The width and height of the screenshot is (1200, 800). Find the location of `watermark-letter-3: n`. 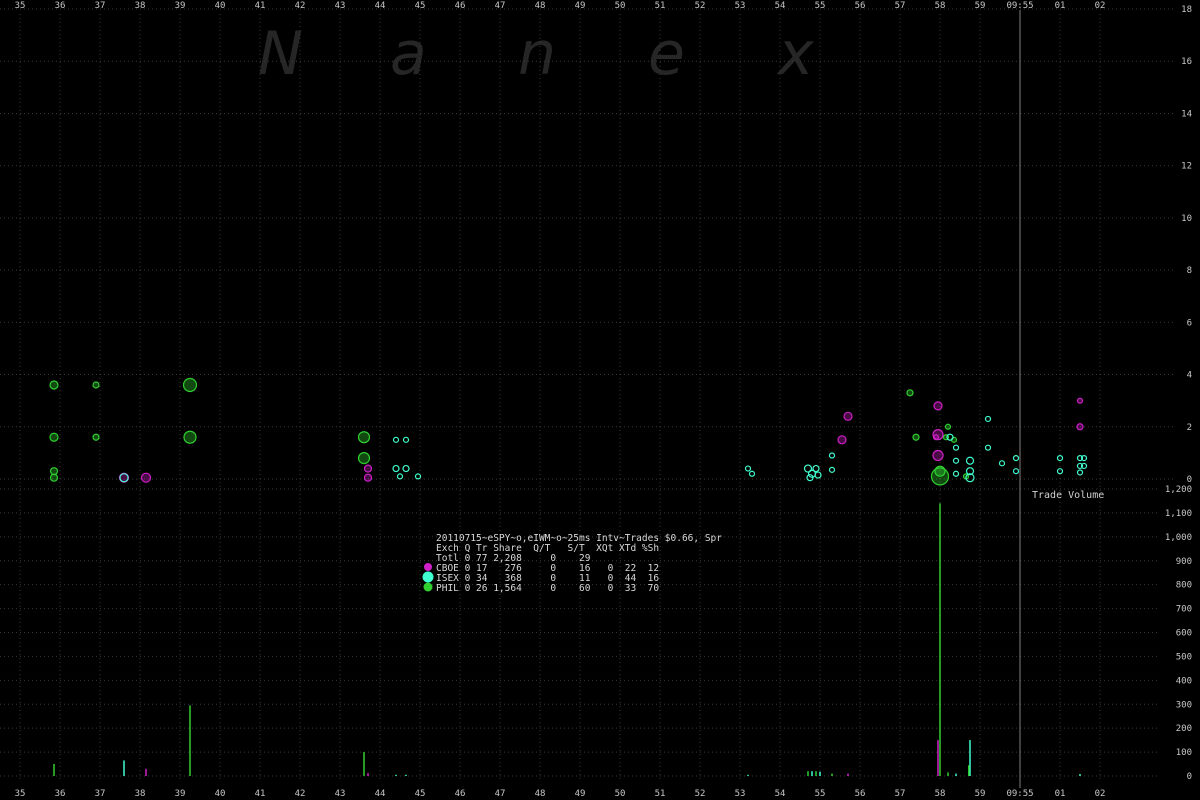

watermark-letter-3: n is located at coordinates (537, 54).